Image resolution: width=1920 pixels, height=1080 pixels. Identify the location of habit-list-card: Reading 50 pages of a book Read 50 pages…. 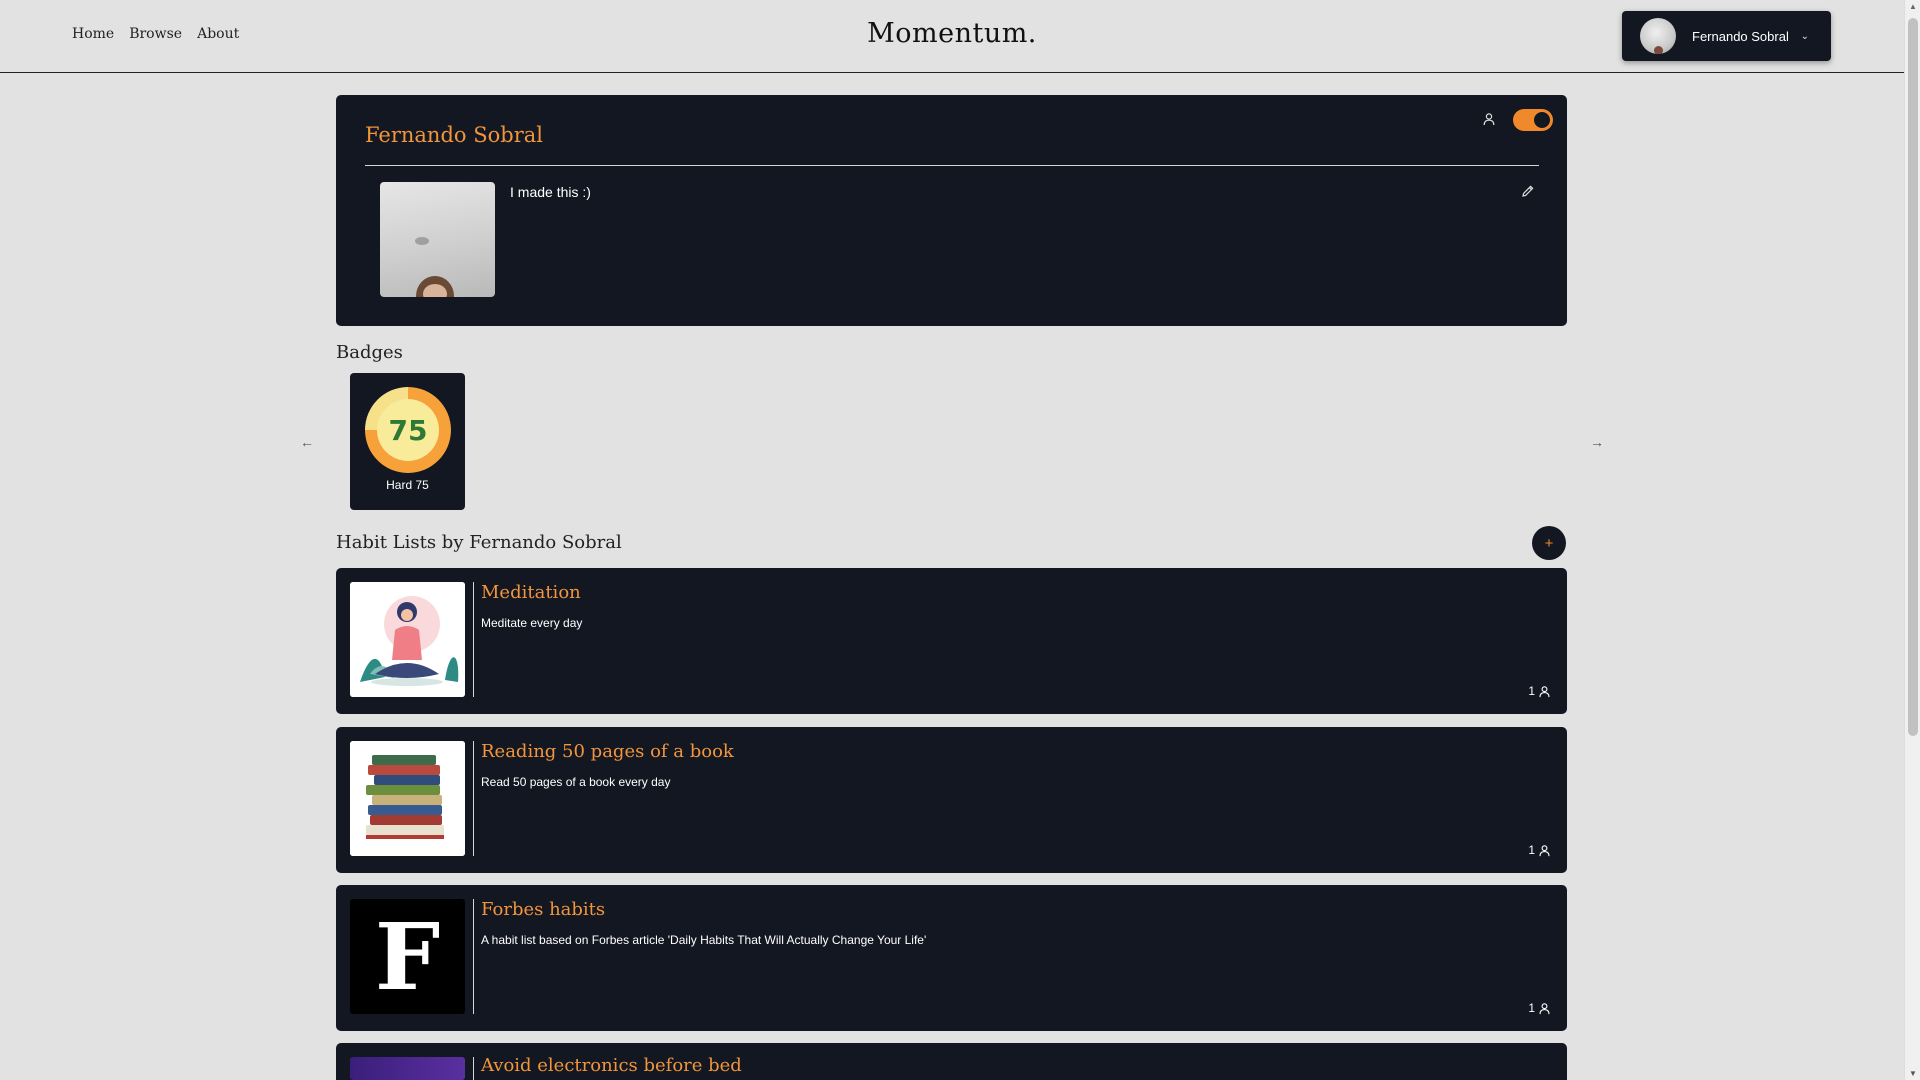
(951, 800).